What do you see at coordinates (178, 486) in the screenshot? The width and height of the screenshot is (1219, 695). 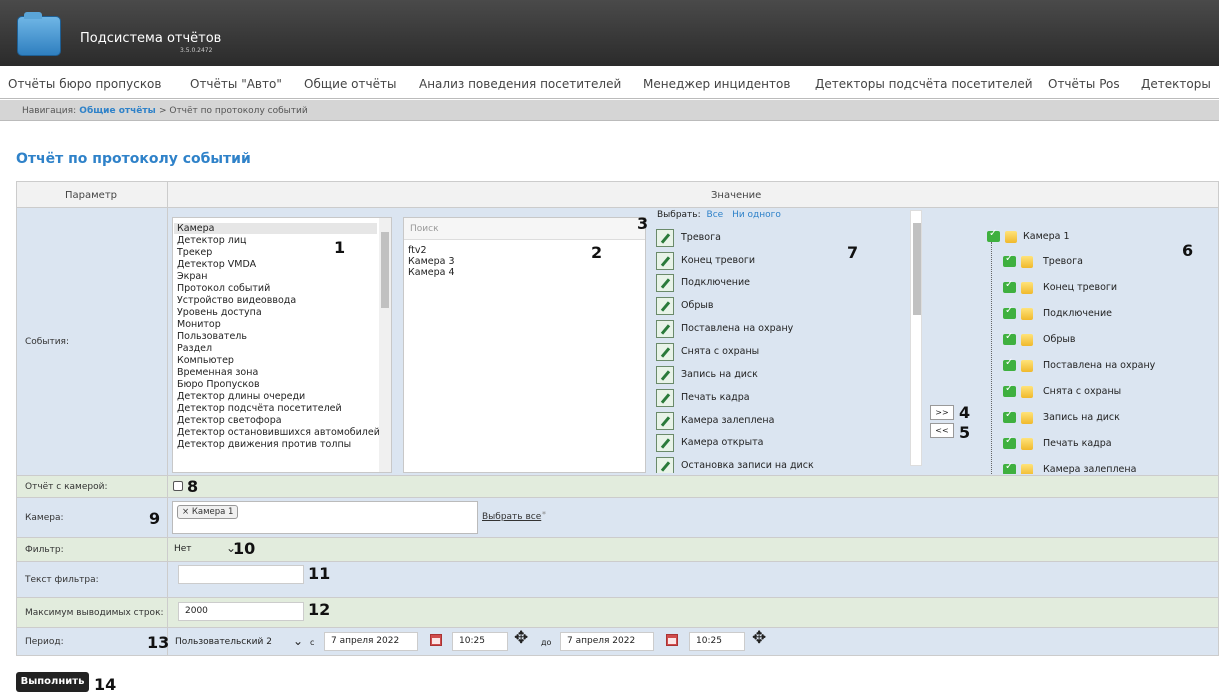 I see `camera-report-checkbox` at bounding box center [178, 486].